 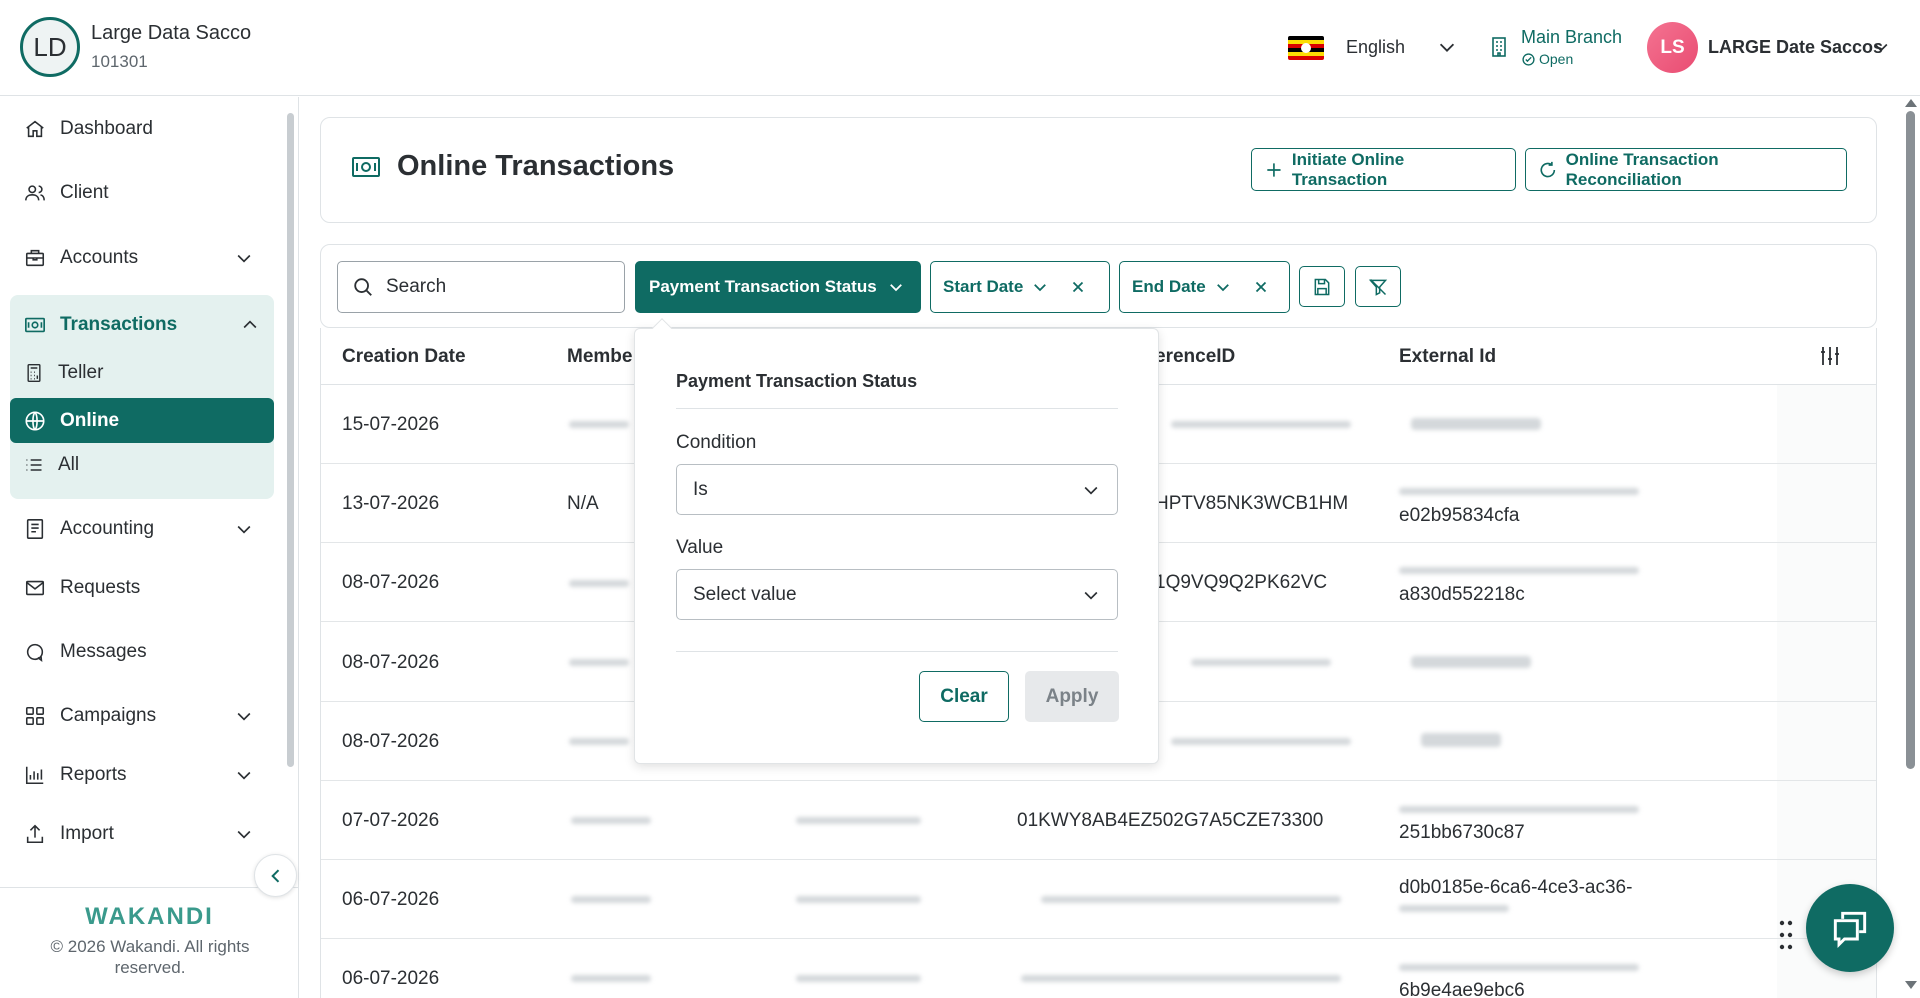 What do you see at coordinates (1830, 356) in the screenshot?
I see `column-settings-icon` at bounding box center [1830, 356].